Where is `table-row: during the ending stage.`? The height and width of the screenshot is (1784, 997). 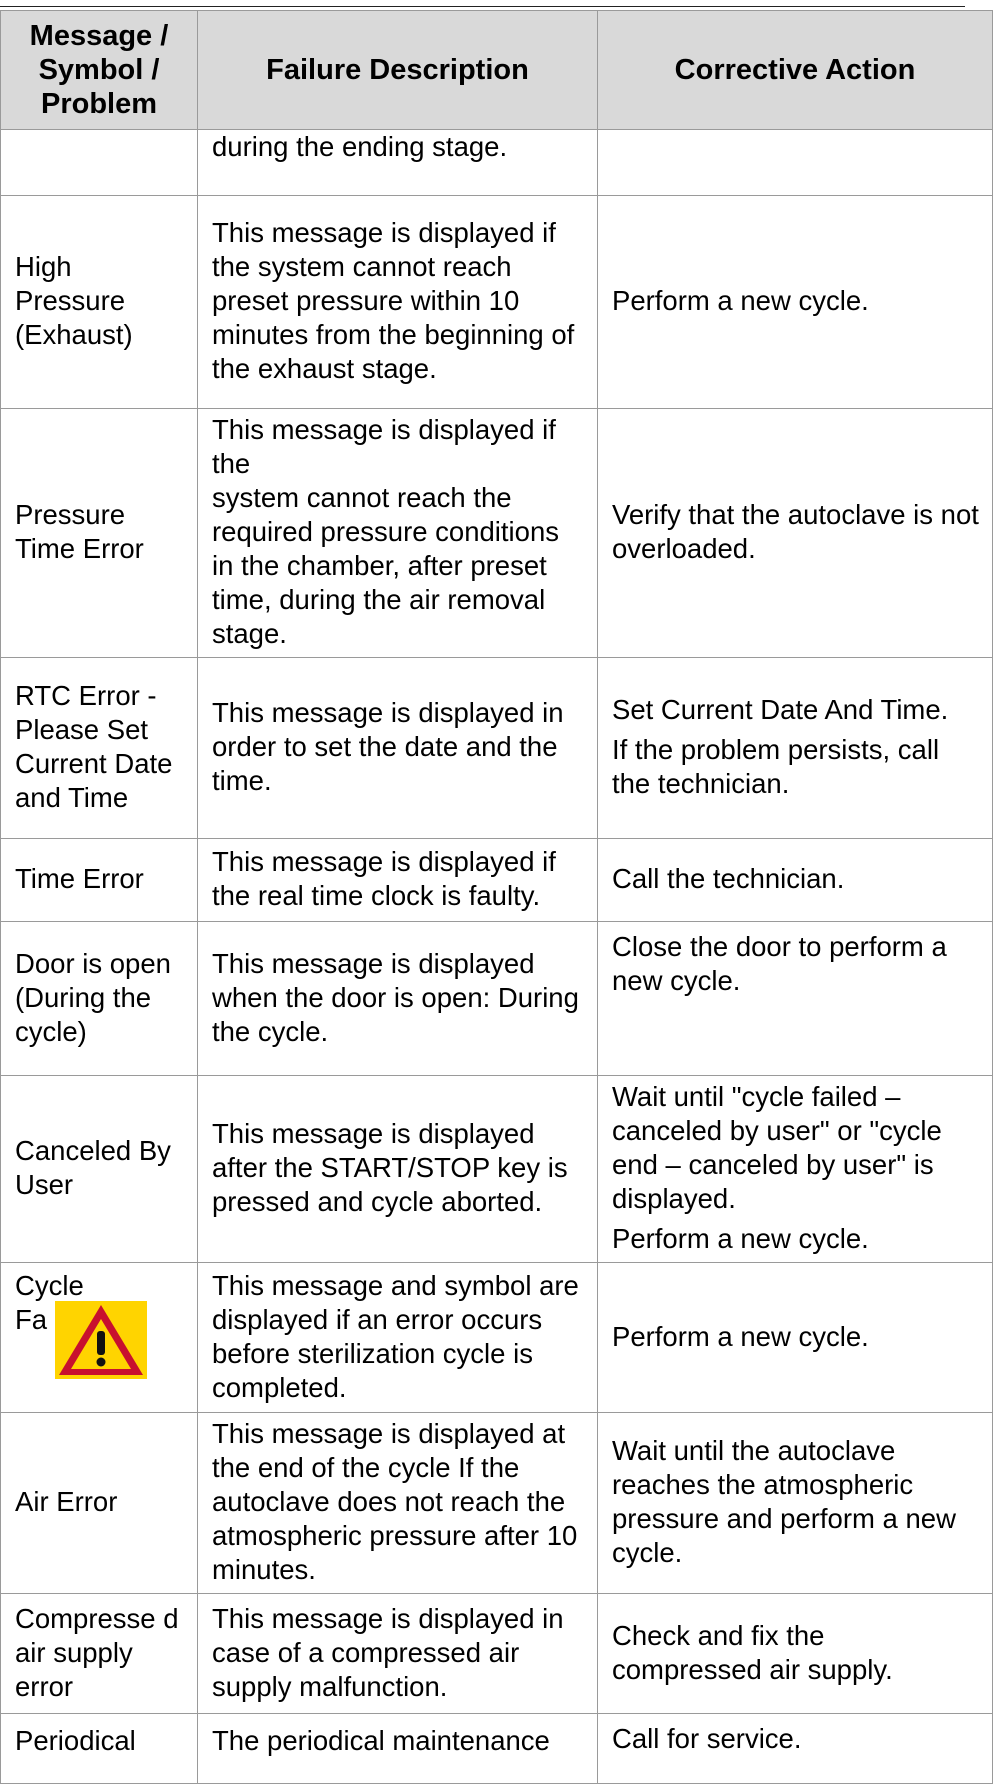
table-row: during the ending stage. is located at coordinates (496, 162).